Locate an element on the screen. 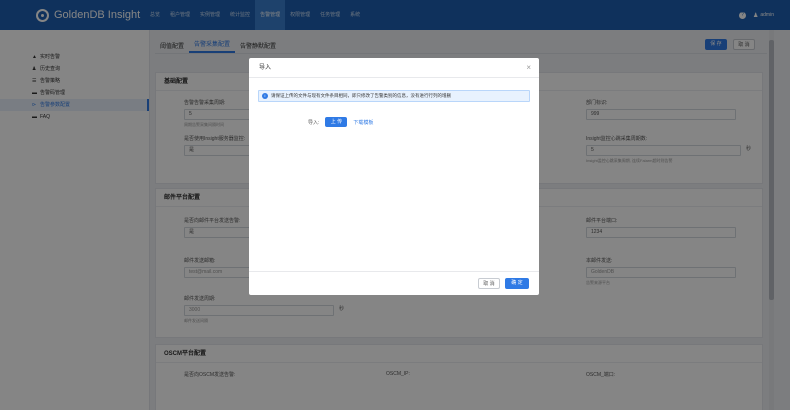 The width and height of the screenshot is (790, 410). close-icon: × is located at coordinates (528, 68).